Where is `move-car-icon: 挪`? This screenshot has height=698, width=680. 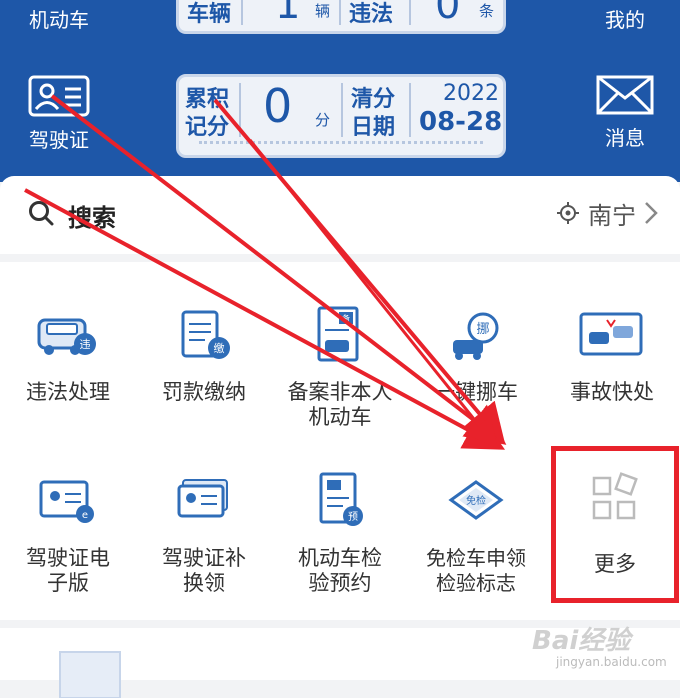
move-car-icon: 挪 is located at coordinates (476, 336).